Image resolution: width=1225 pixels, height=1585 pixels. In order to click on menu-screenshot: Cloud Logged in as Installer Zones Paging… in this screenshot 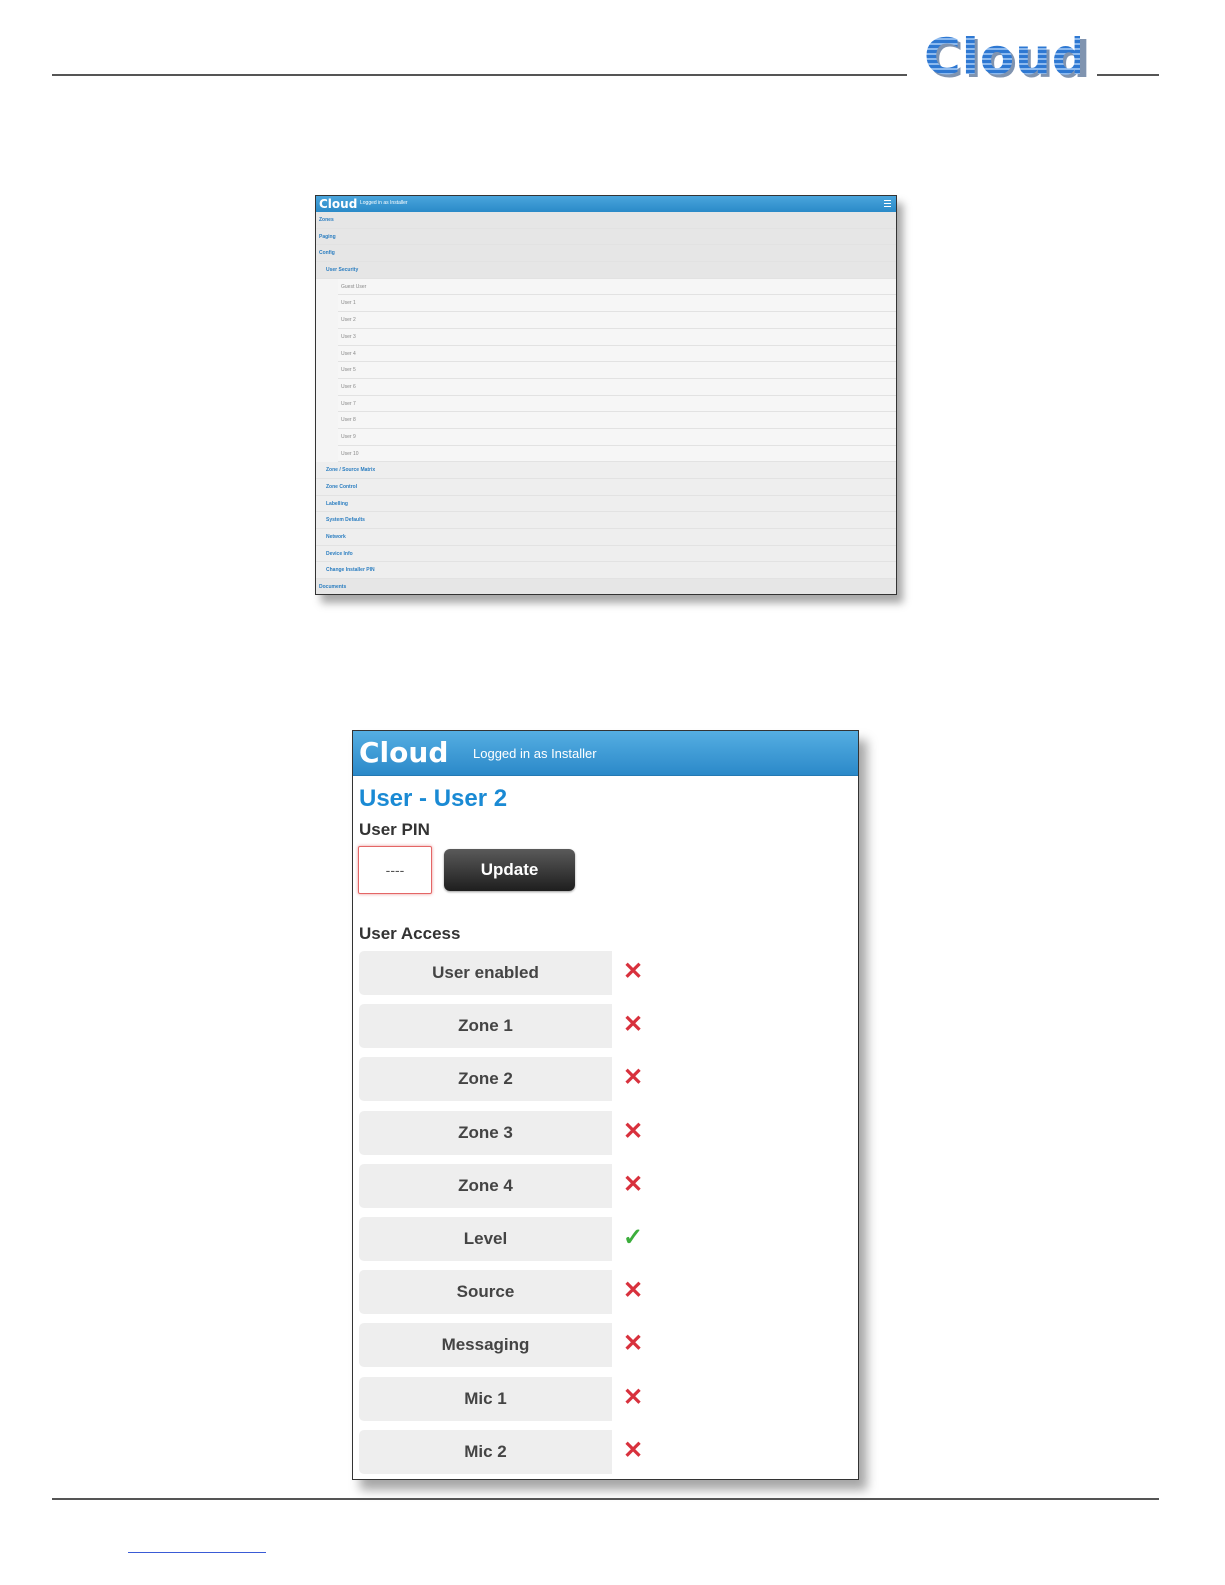, I will do `click(606, 395)`.